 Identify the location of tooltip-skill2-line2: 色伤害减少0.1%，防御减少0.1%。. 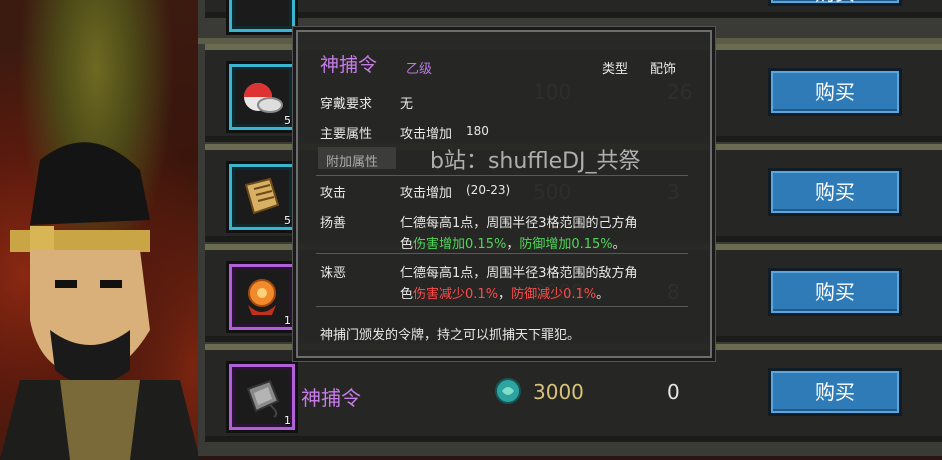
(504, 292).